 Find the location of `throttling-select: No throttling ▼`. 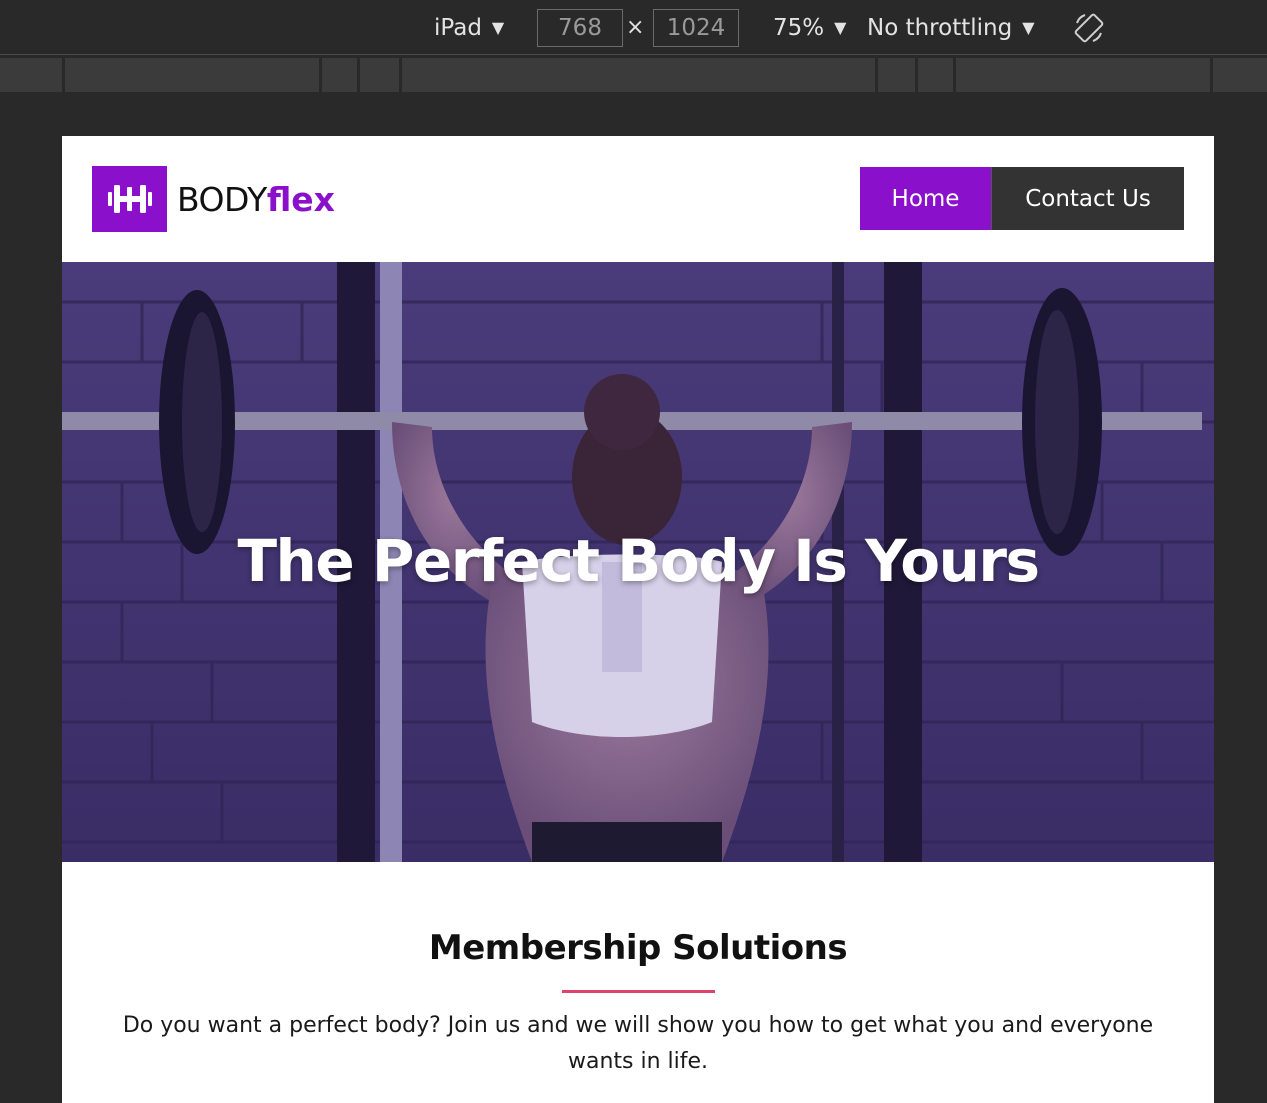

throttling-select: No throttling ▼ is located at coordinates (951, 27).